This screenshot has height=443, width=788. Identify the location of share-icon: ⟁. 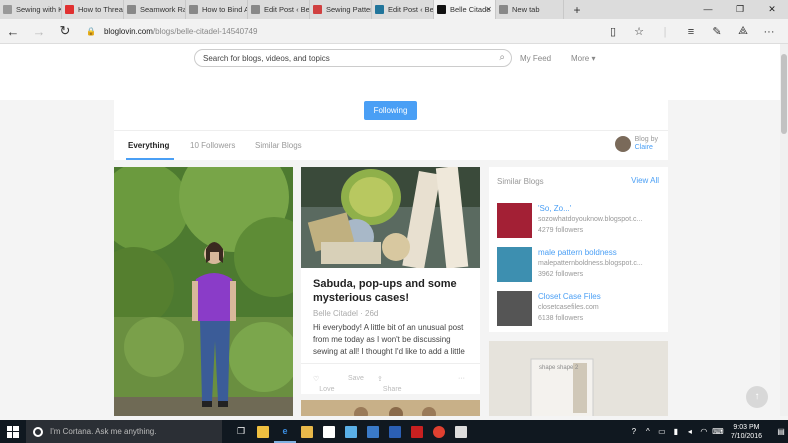
(743, 31).